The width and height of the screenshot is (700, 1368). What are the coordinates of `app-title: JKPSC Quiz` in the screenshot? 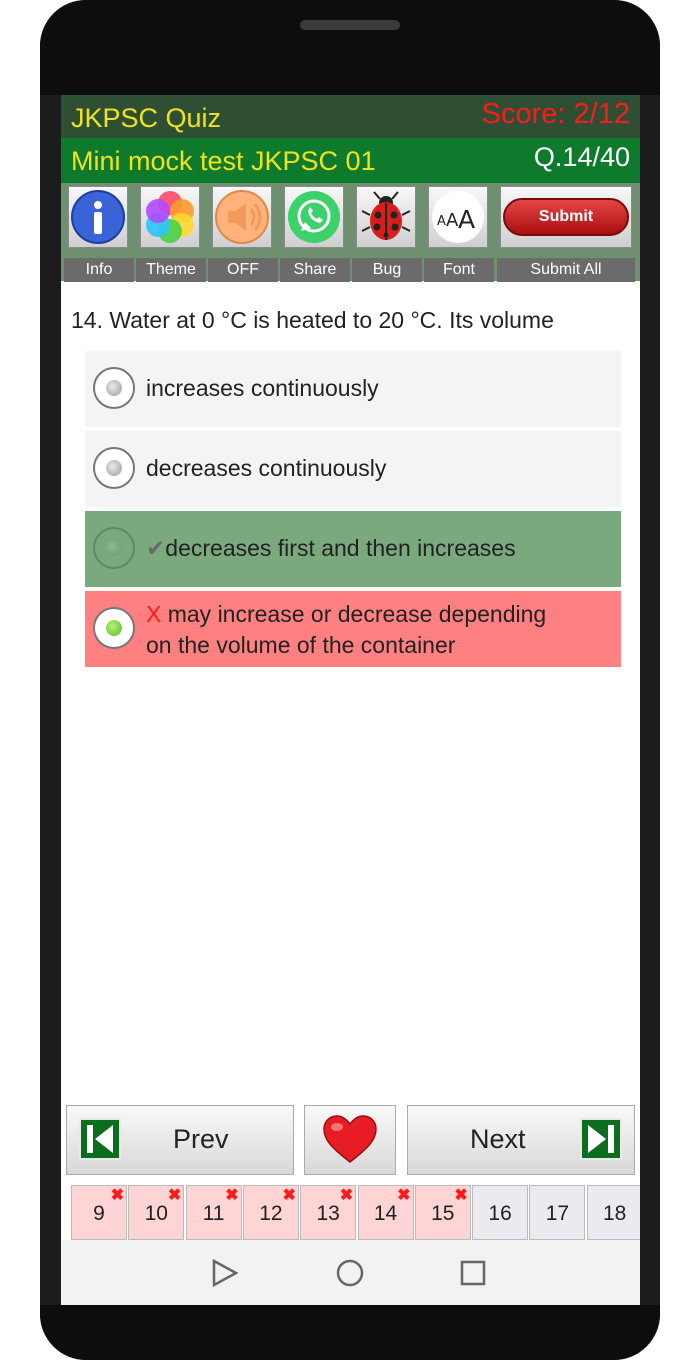 It's located at (146, 118).